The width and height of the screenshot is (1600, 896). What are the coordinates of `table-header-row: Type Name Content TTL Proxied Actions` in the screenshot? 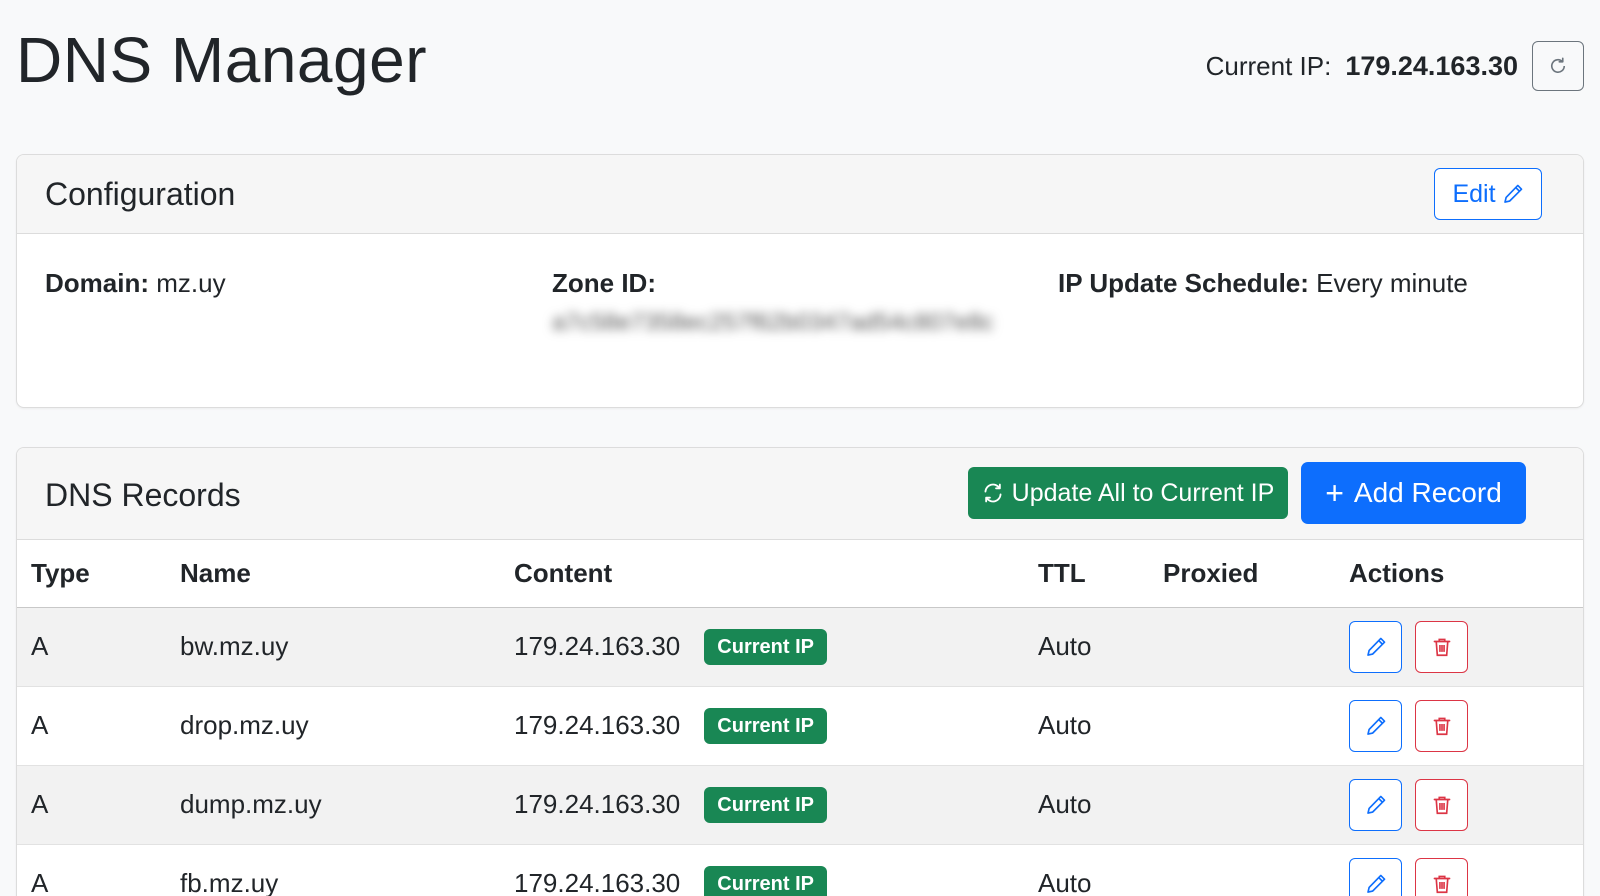 It's located at (800, 573).